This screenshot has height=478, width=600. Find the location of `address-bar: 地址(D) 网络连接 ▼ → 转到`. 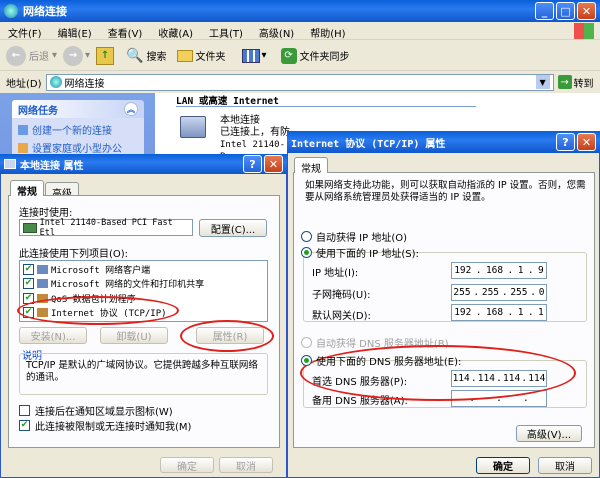

address-bar: 地址(D) 网络连接 ▼ → 转到 is located at coordinates (300, 82).